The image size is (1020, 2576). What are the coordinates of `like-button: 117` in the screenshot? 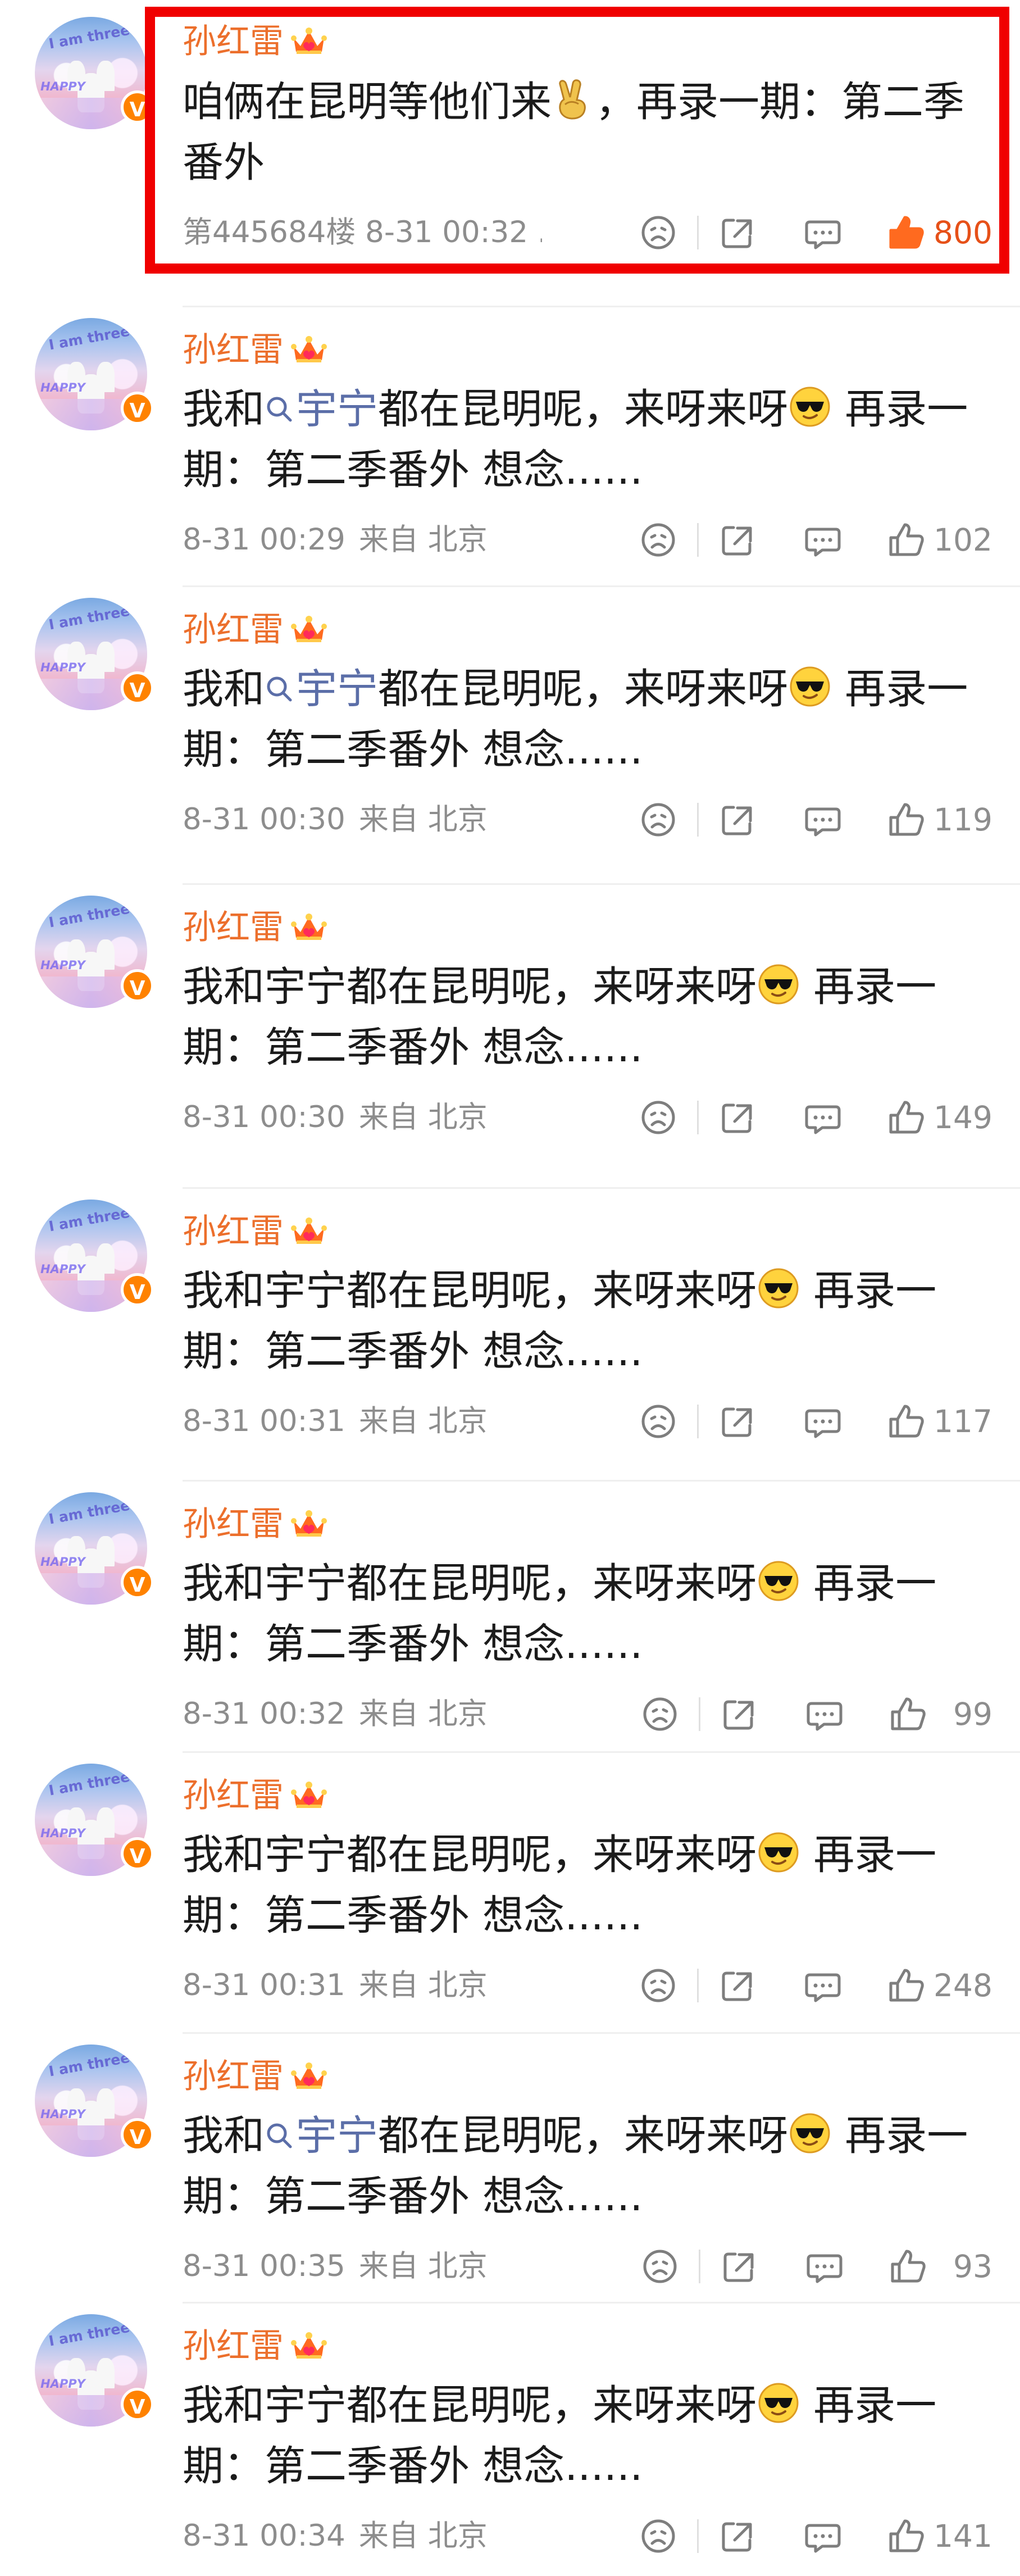 It's located at (939, 1421).